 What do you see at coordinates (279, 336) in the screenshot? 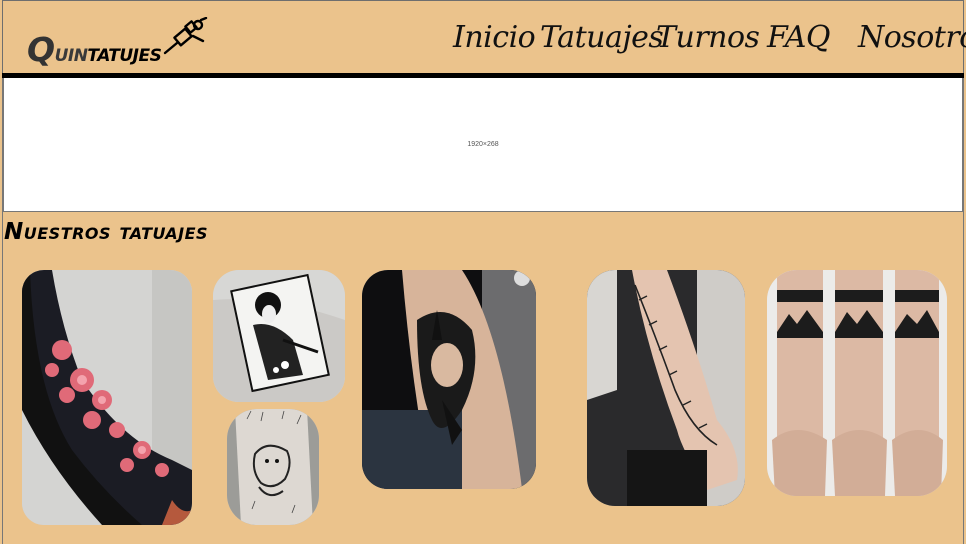
I see `gallery-photo-geisha` at bounding box center [279, 336].